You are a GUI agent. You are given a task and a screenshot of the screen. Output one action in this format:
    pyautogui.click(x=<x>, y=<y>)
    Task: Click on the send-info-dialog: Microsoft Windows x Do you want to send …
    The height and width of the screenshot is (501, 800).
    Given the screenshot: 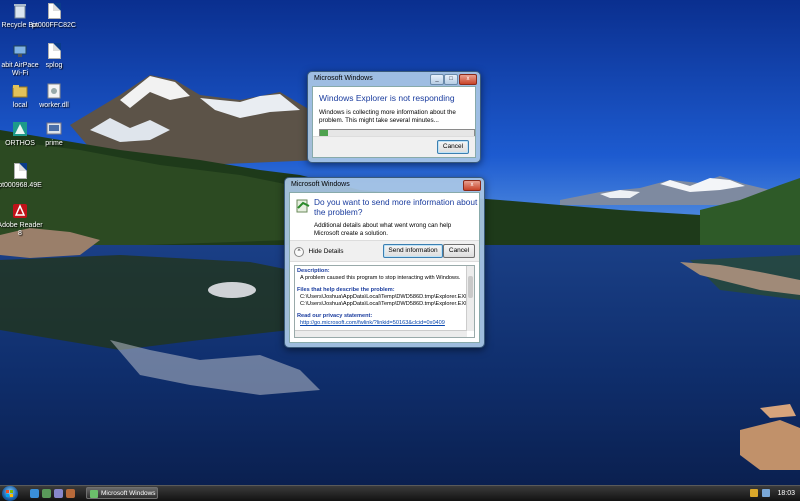 What is the action you would take?
    pyautogui.click(x=384, y=262)
    